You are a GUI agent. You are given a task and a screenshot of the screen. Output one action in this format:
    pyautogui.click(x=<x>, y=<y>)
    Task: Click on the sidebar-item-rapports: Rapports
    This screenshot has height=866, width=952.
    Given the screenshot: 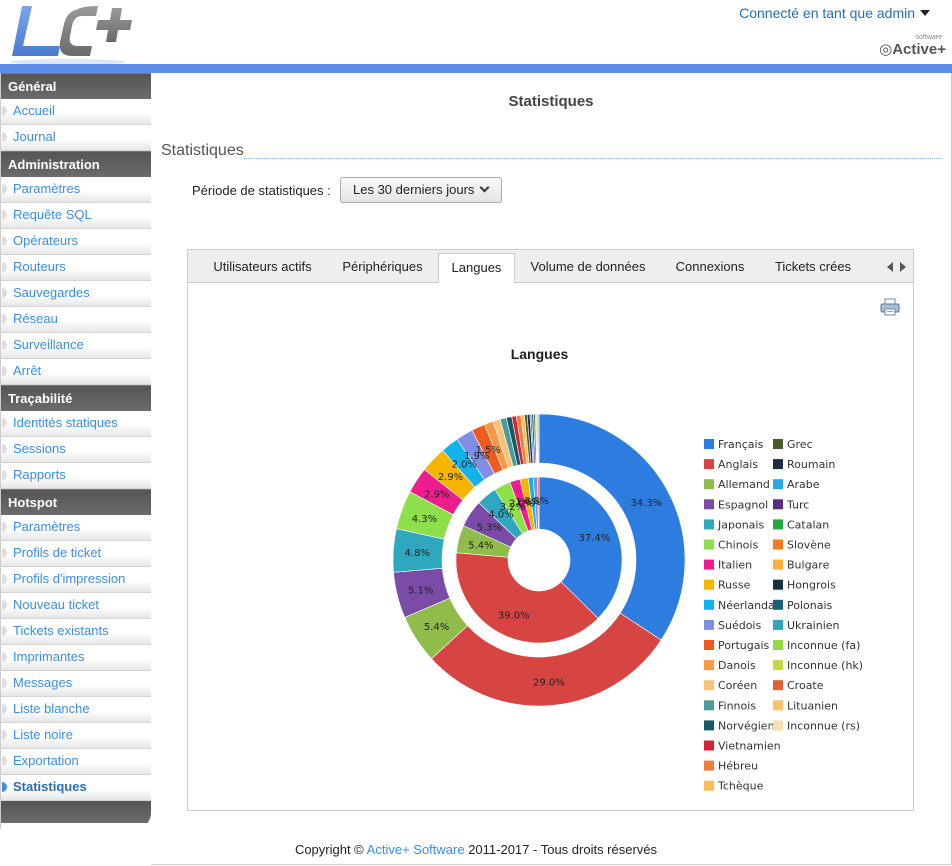 What is the action you would take?
    pyautogui.click(x=76, y=476)
    